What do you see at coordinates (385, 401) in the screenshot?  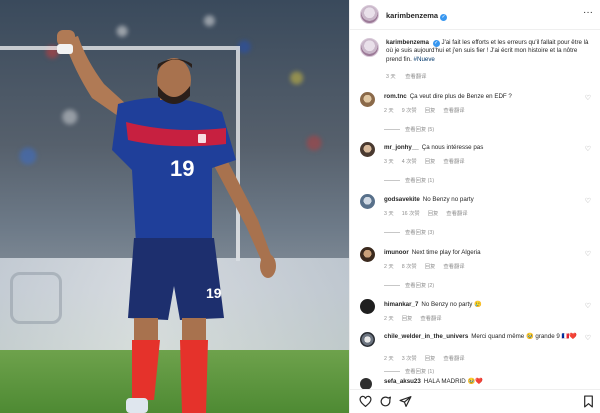 I see `comment-icon` at bounding box center [385, 401].